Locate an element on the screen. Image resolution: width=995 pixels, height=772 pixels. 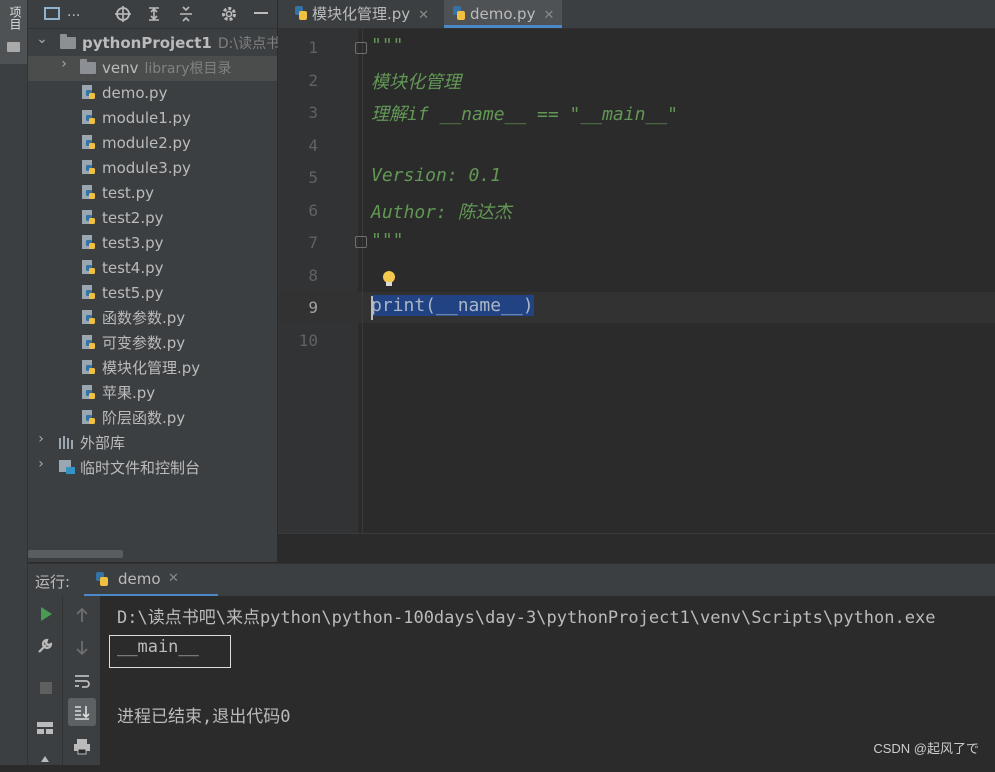
editor-breadcrumb-bar is located at coordinates (636, 548).